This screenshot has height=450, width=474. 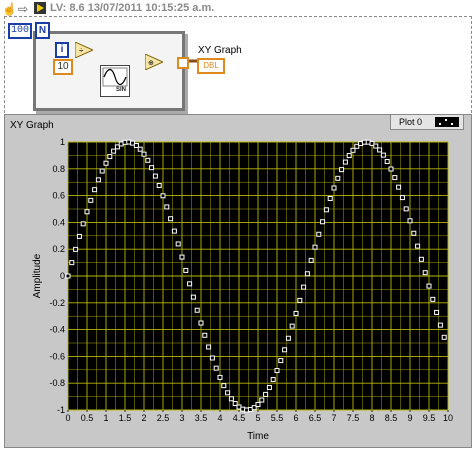 What do you see at coordinates (61, 410) in the screenshot?
I see `y-tick-label: -1` at bounding box center [61, 410].